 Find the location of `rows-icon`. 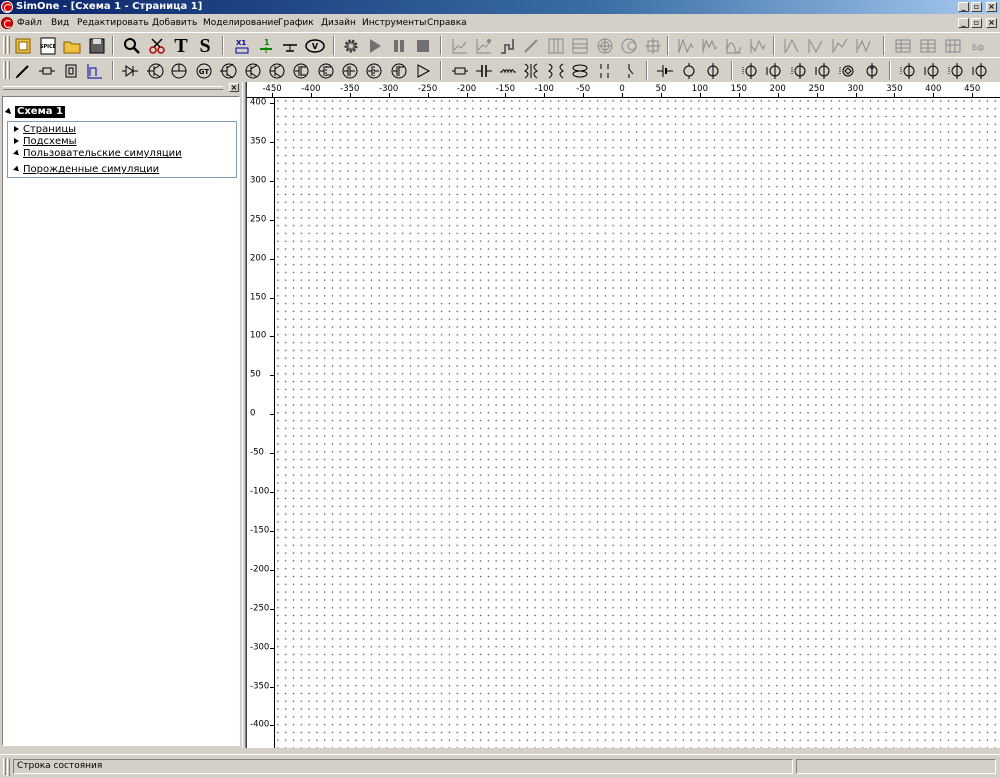

rows-icon is located at coordinates (580, 46).